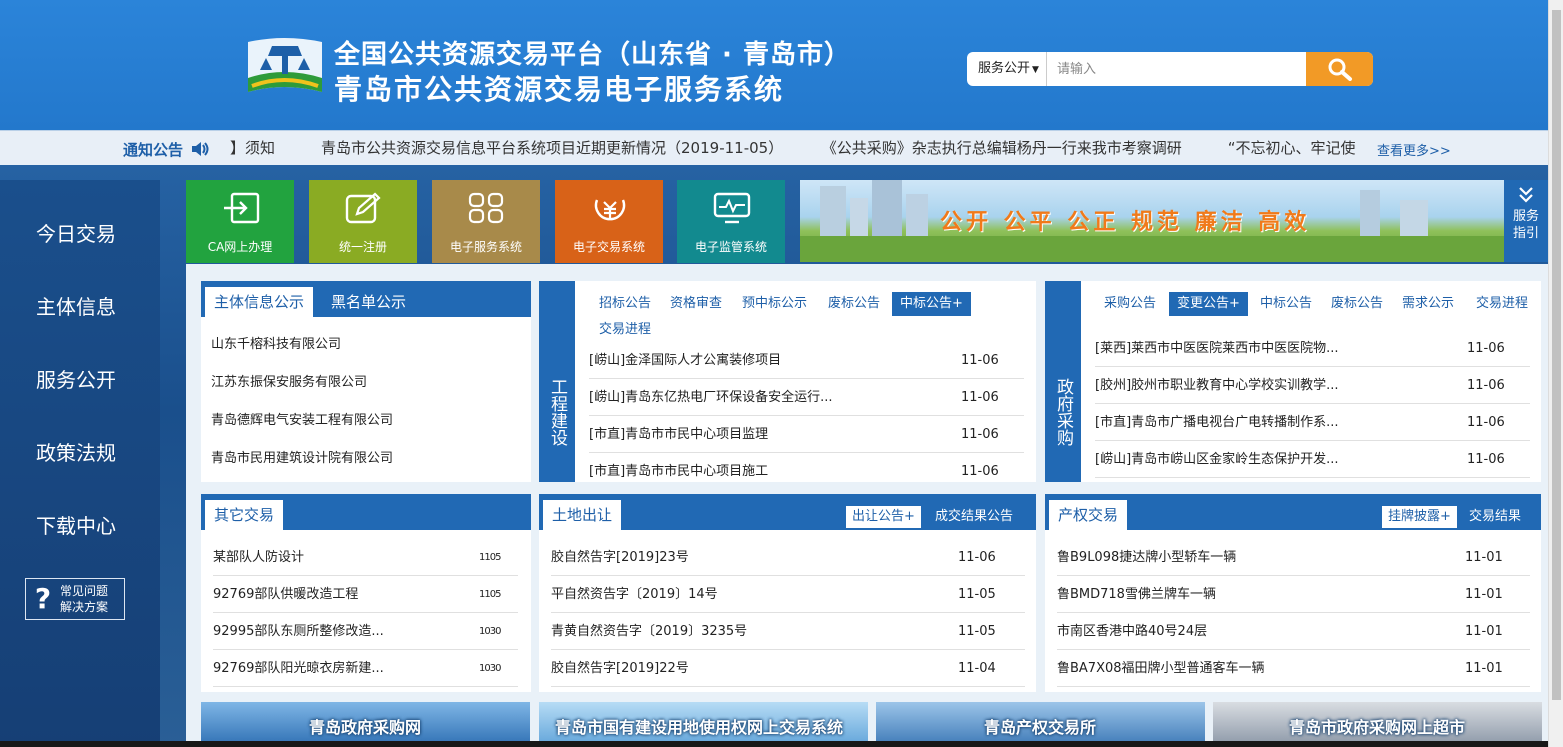 The height and width of the screenshot is (747, 1563). I want to click on edit-icon, so click(363, 208).